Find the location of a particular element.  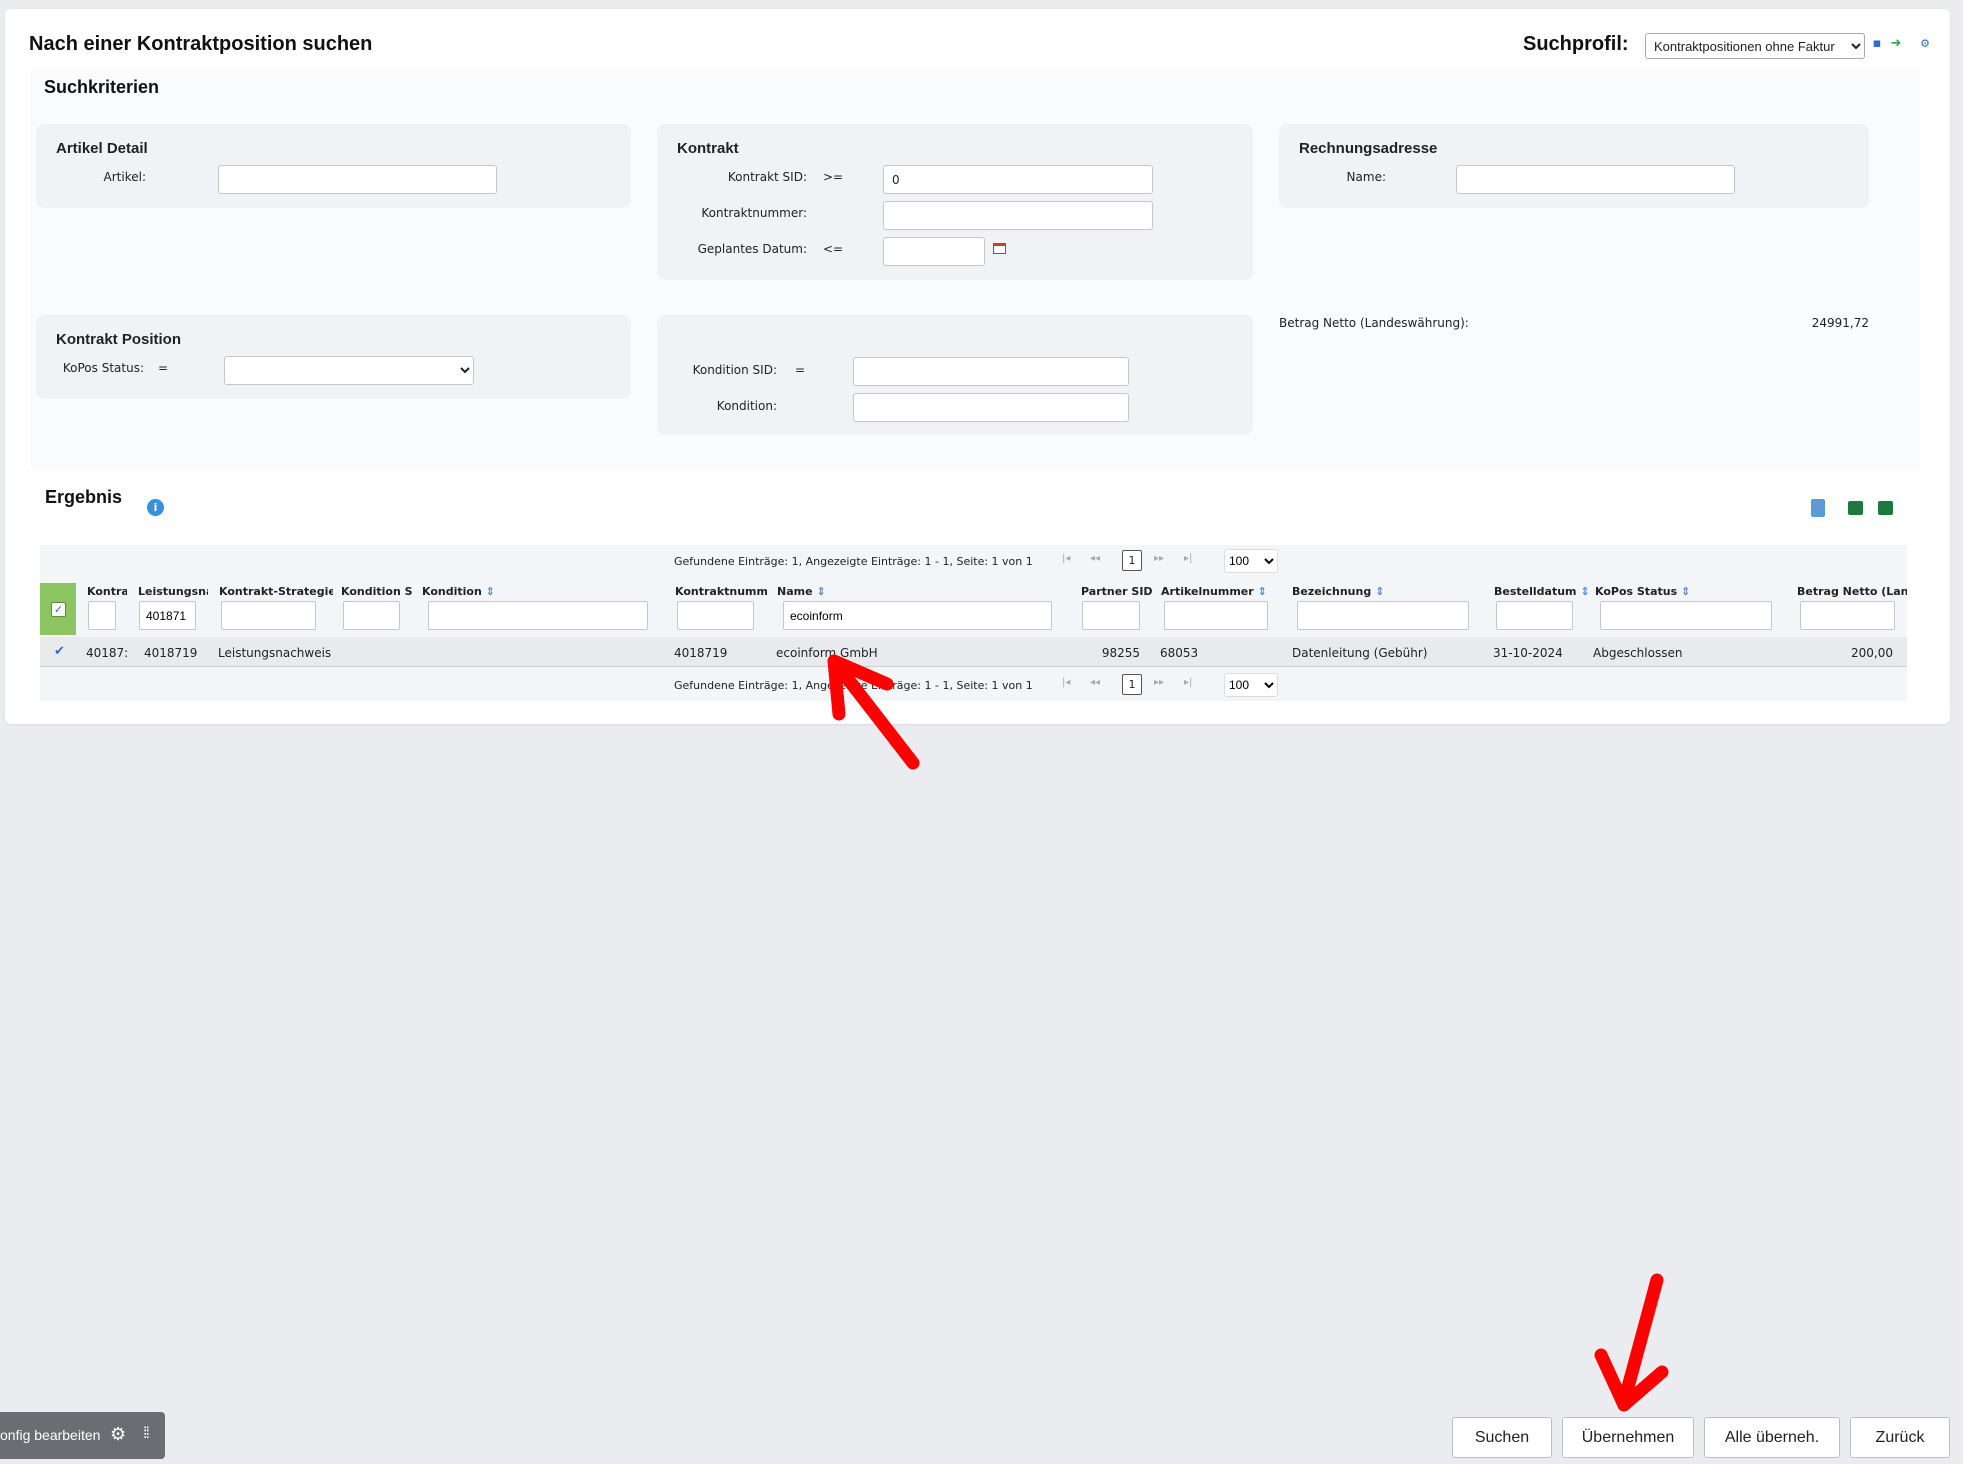

kontraktnummer-input is located at coordinates (1018, 215).